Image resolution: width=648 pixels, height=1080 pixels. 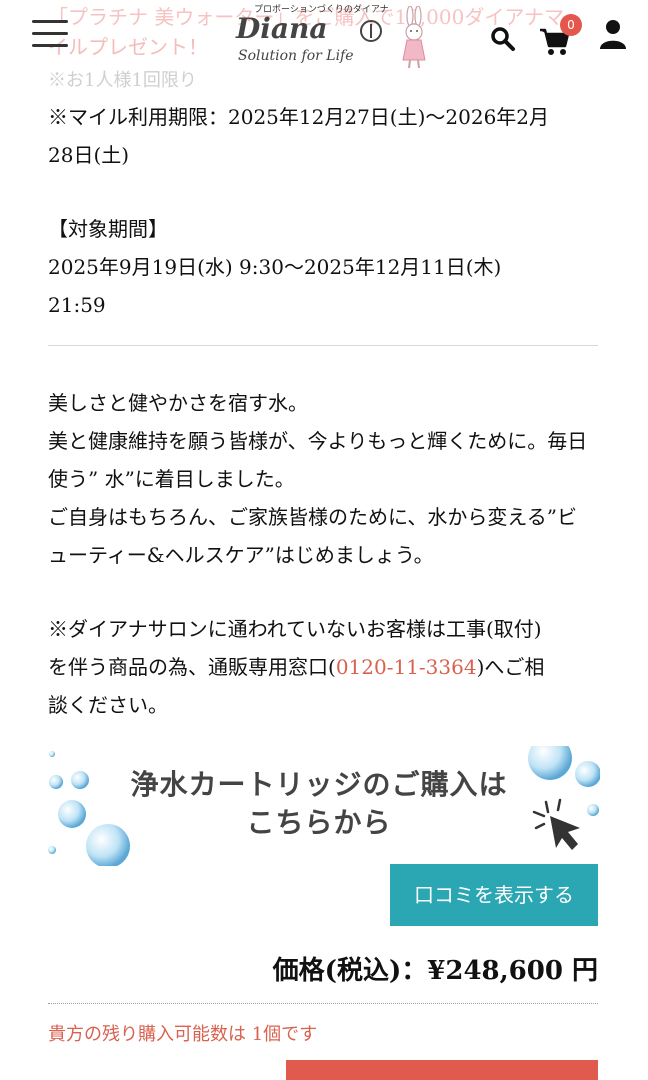 I want to click on period-text: 2025年9月19日(水) 9:30〜2025年12月11日(木), so click(x=275, y=267).